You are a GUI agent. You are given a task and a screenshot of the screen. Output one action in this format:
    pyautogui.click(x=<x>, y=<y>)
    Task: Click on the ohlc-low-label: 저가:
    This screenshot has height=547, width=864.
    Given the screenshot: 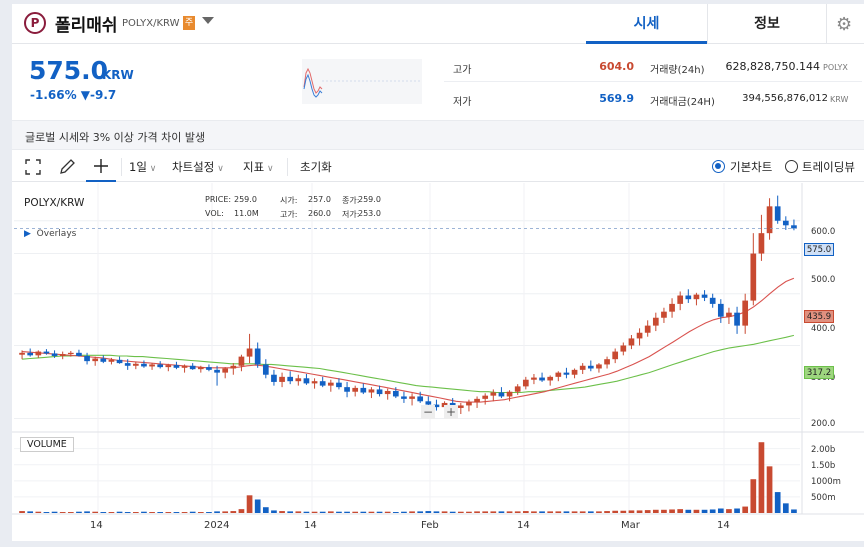 What is the action you would take?
    pyautogui.click(x=351, y=214)
    